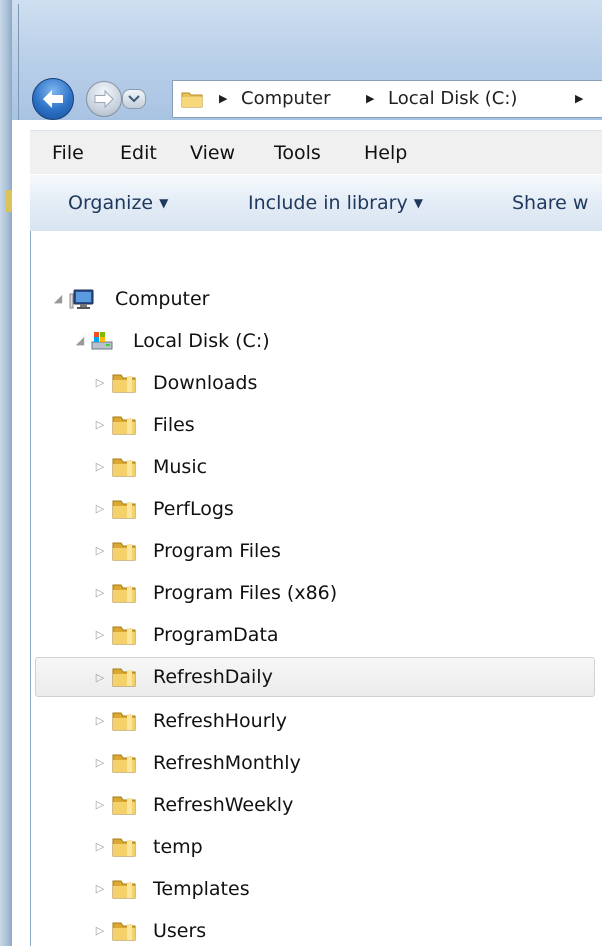 The image size is (602, 951). I want to click on tree-item-folder: ▷ ProgramData, so click(311, 635).